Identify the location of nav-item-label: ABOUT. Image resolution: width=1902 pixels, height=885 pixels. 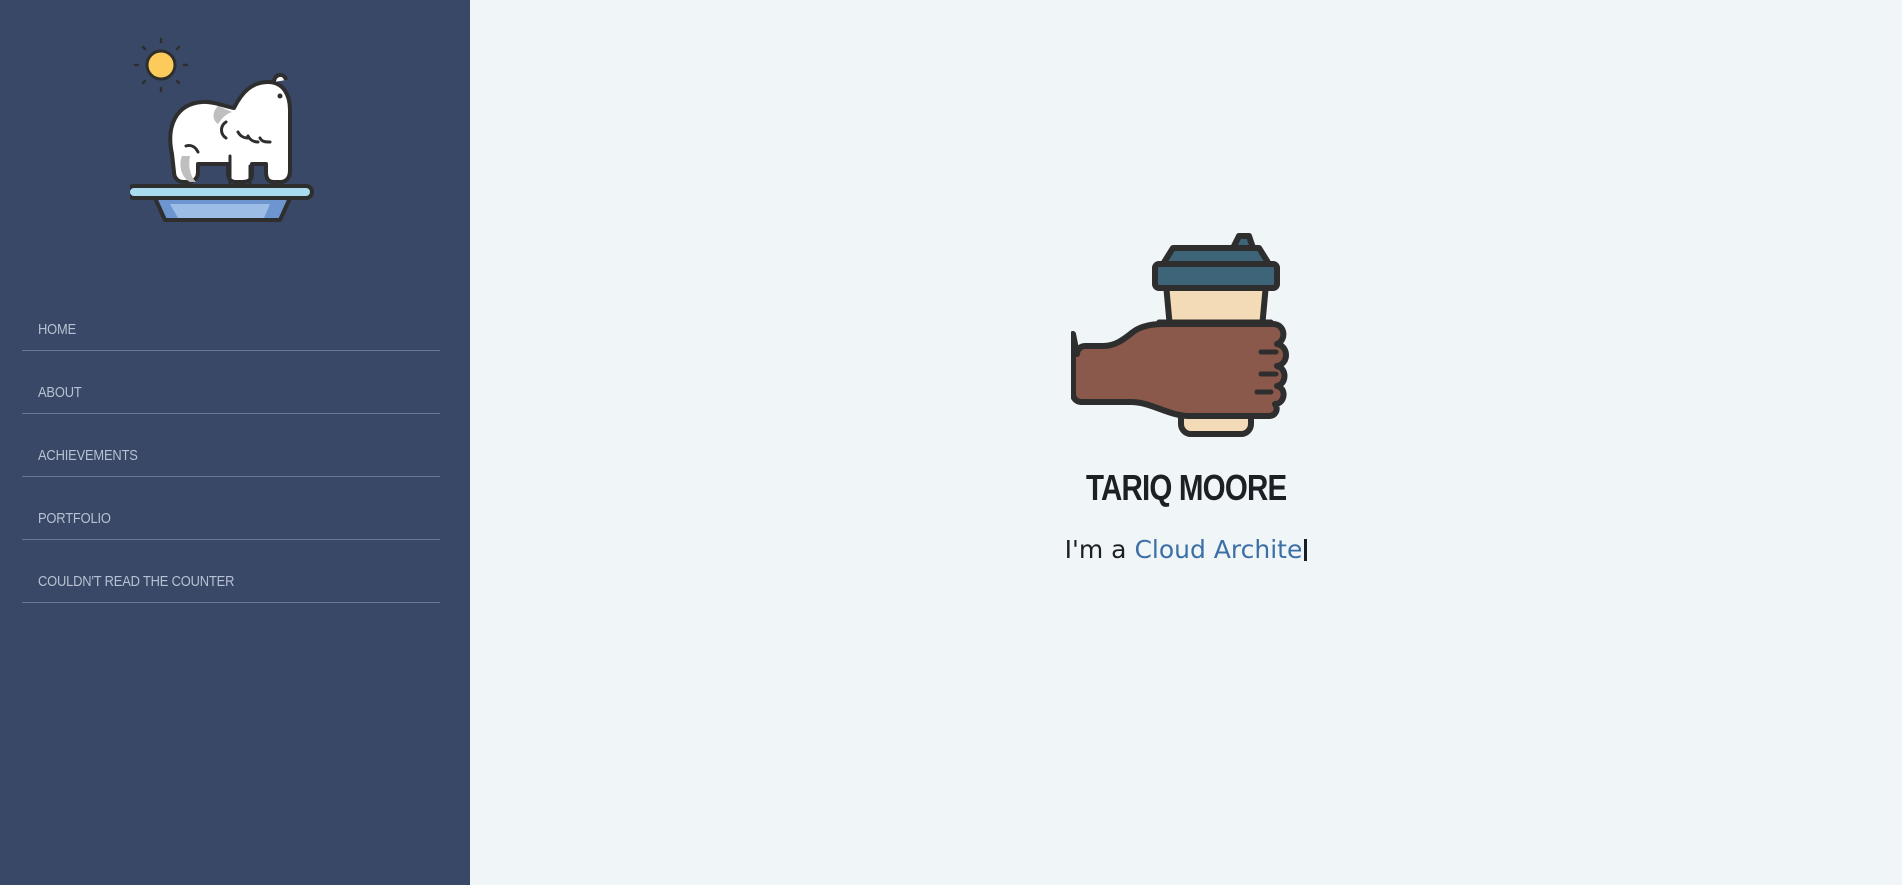
(60, 392).